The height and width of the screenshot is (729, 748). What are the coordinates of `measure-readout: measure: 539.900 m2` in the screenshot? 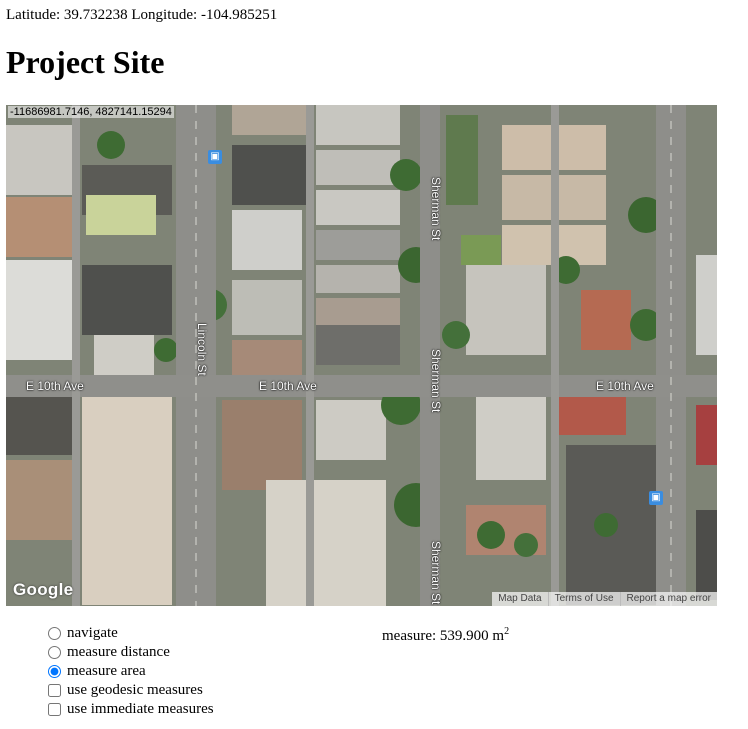 It's located at (445, 635).